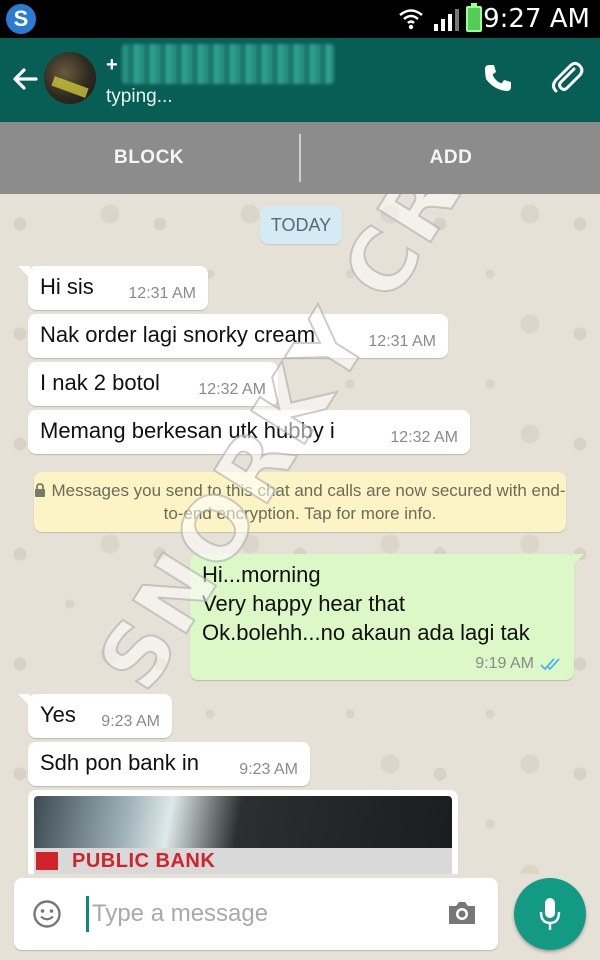  Describe the element at coordinates (87, 914) in the screenshot. I see `text-cursor` at that location.